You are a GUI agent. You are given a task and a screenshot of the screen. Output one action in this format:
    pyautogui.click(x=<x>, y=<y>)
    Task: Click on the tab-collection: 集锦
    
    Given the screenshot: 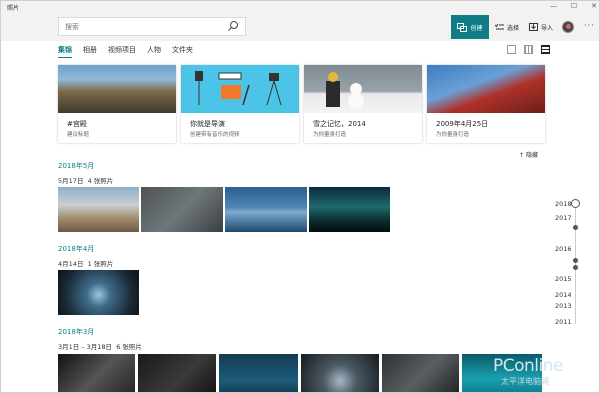 What is the action you would take?
    pyautogui.click(x=65, y=51)
    